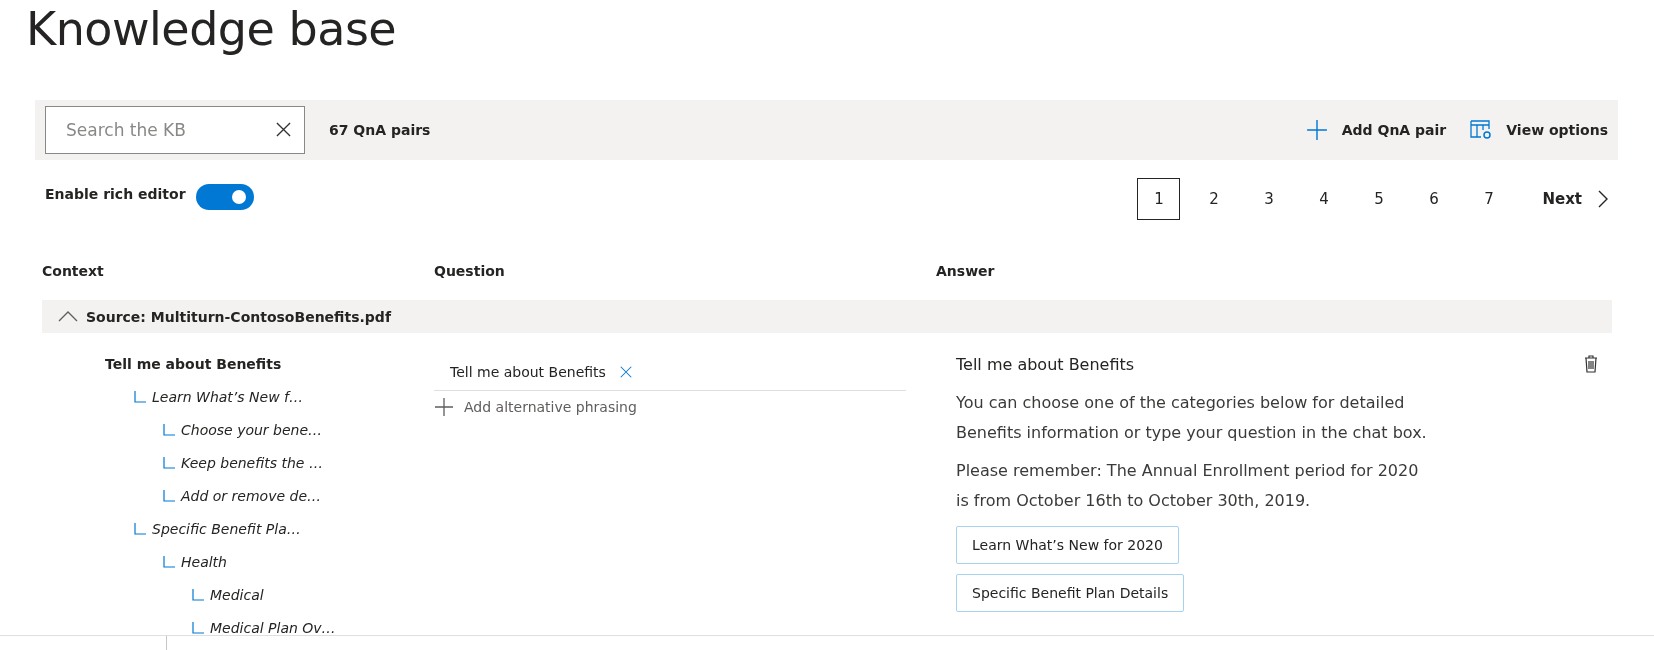  Describe the element at coordinates (1188, 486) in the screenshot. I see `answer-paragraph: Please remember: The Annual Enrollment period for 2020 is from October 16th to October 30th, 2019.` at that location.